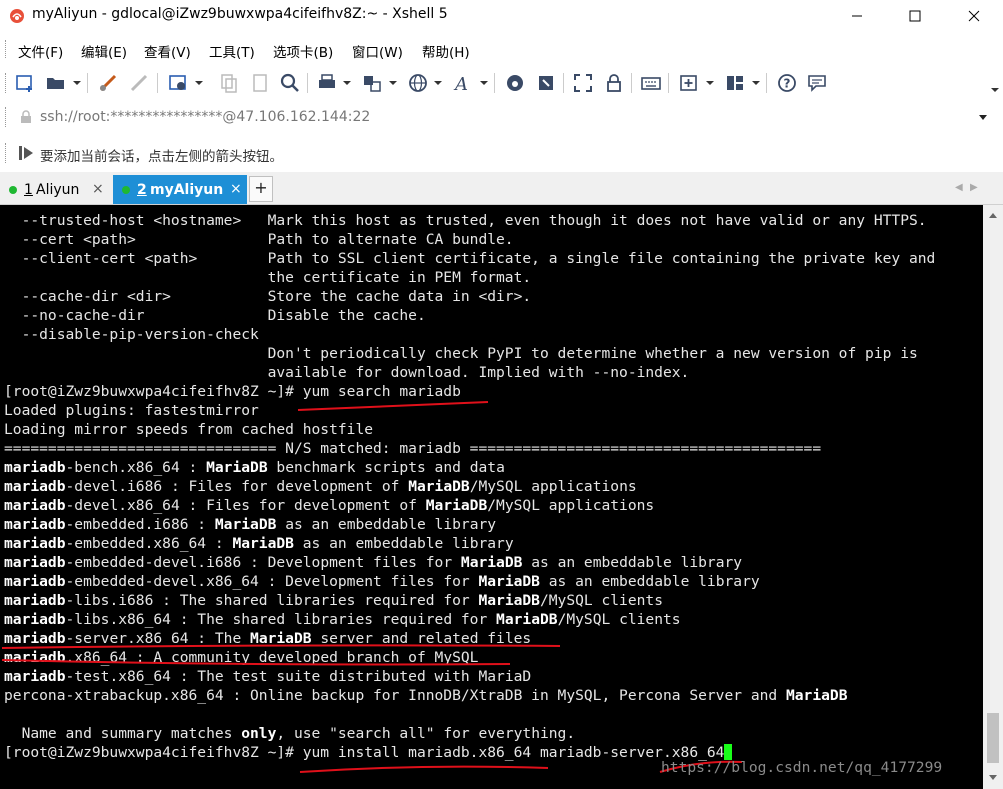 The width and height of the screenshot is (1003, 789). What do you see at coordinates (993, 215) in the screenshot?
I see `scroll-up-icon` at bounding box center [993, 215].